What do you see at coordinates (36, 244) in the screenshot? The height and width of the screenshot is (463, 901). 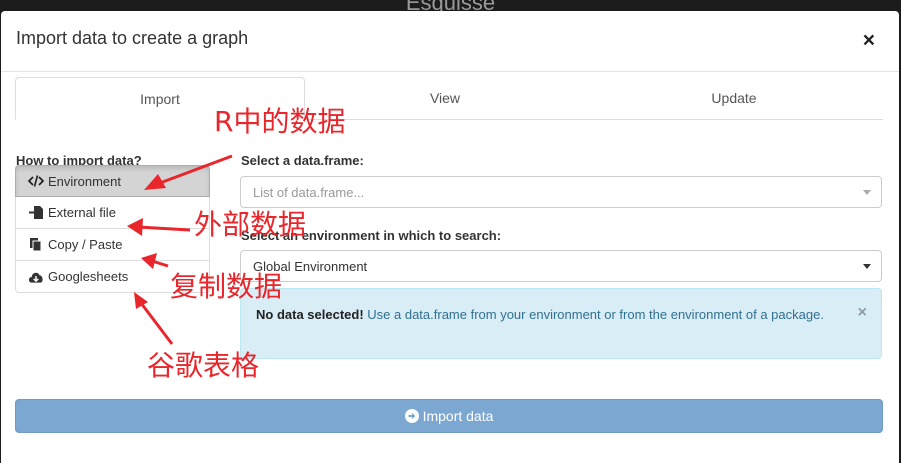 I see `copy-icon` at bounding box center [36, 244].